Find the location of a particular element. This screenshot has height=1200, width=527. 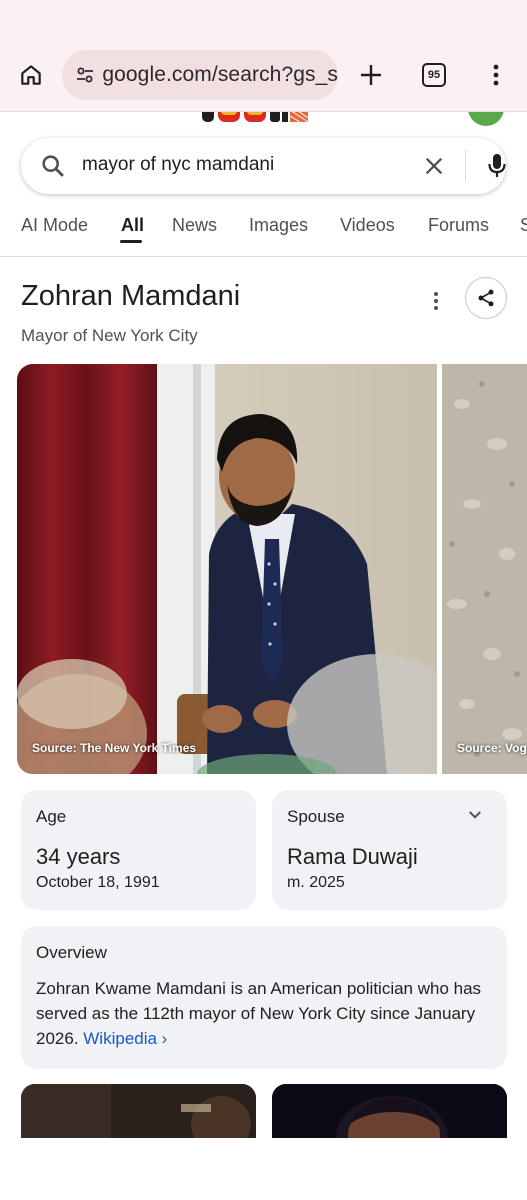

fact-card-age: Age 34 years October 18, 1991 is located at coordinates (138, 850).